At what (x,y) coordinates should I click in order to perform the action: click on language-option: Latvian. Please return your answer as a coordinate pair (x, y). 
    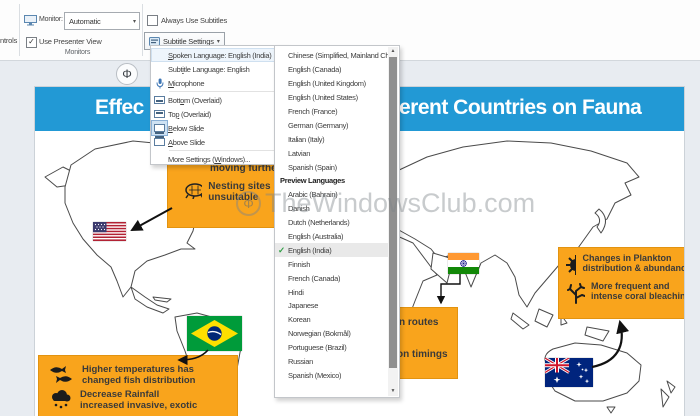
    Looking at the image, I should click on (331, 153).